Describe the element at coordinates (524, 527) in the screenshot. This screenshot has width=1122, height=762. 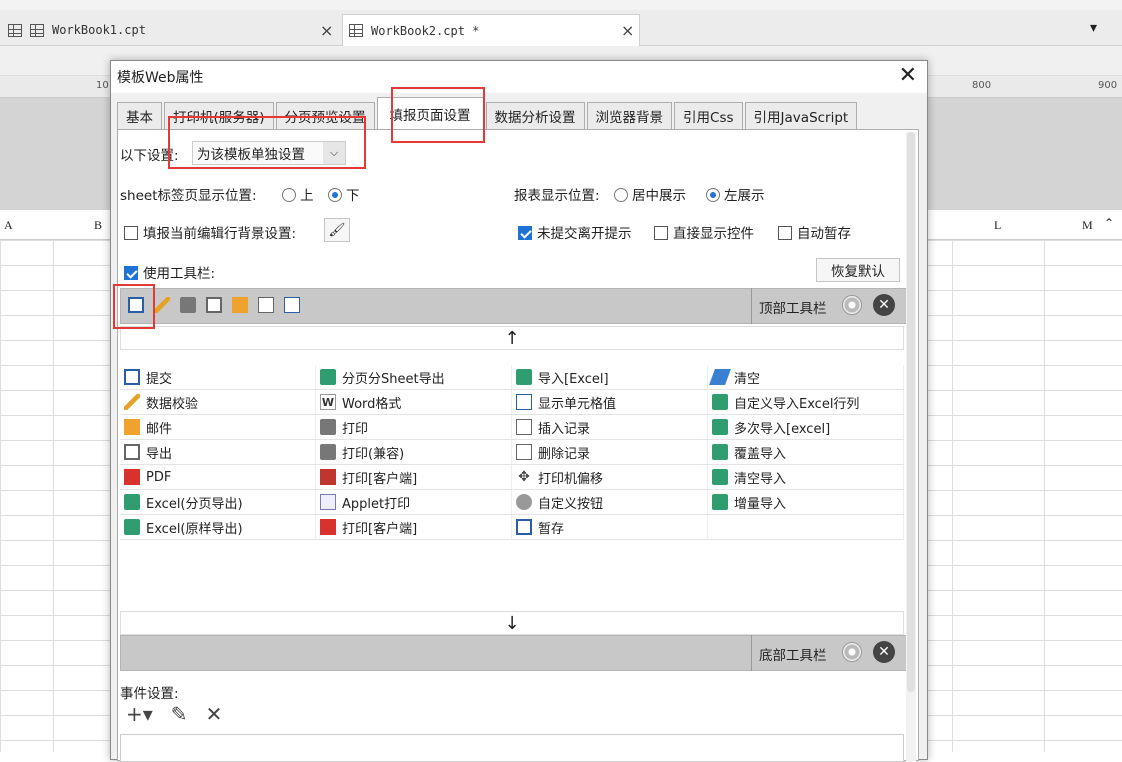
I see `temp-save-icon` at that location.